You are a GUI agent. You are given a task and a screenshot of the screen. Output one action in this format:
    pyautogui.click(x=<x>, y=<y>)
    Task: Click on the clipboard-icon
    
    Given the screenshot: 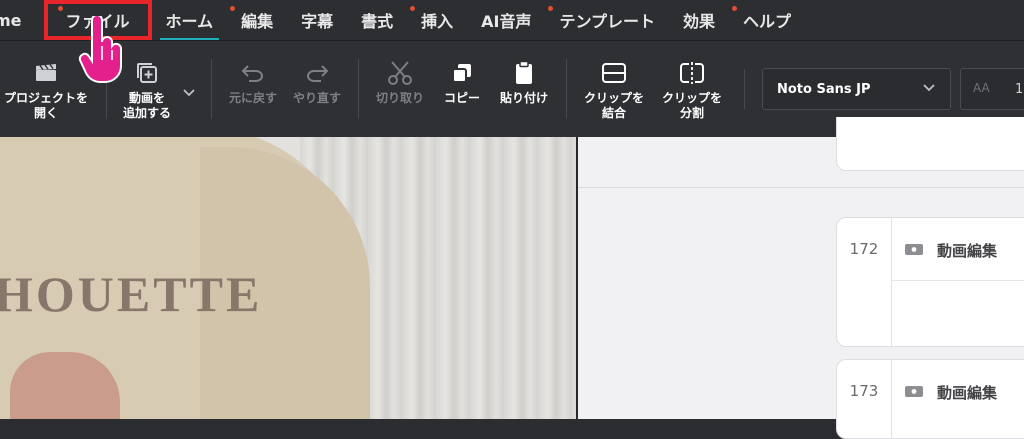 What is the action you would take?
    pyautogui.click(x=524, y=73)
    